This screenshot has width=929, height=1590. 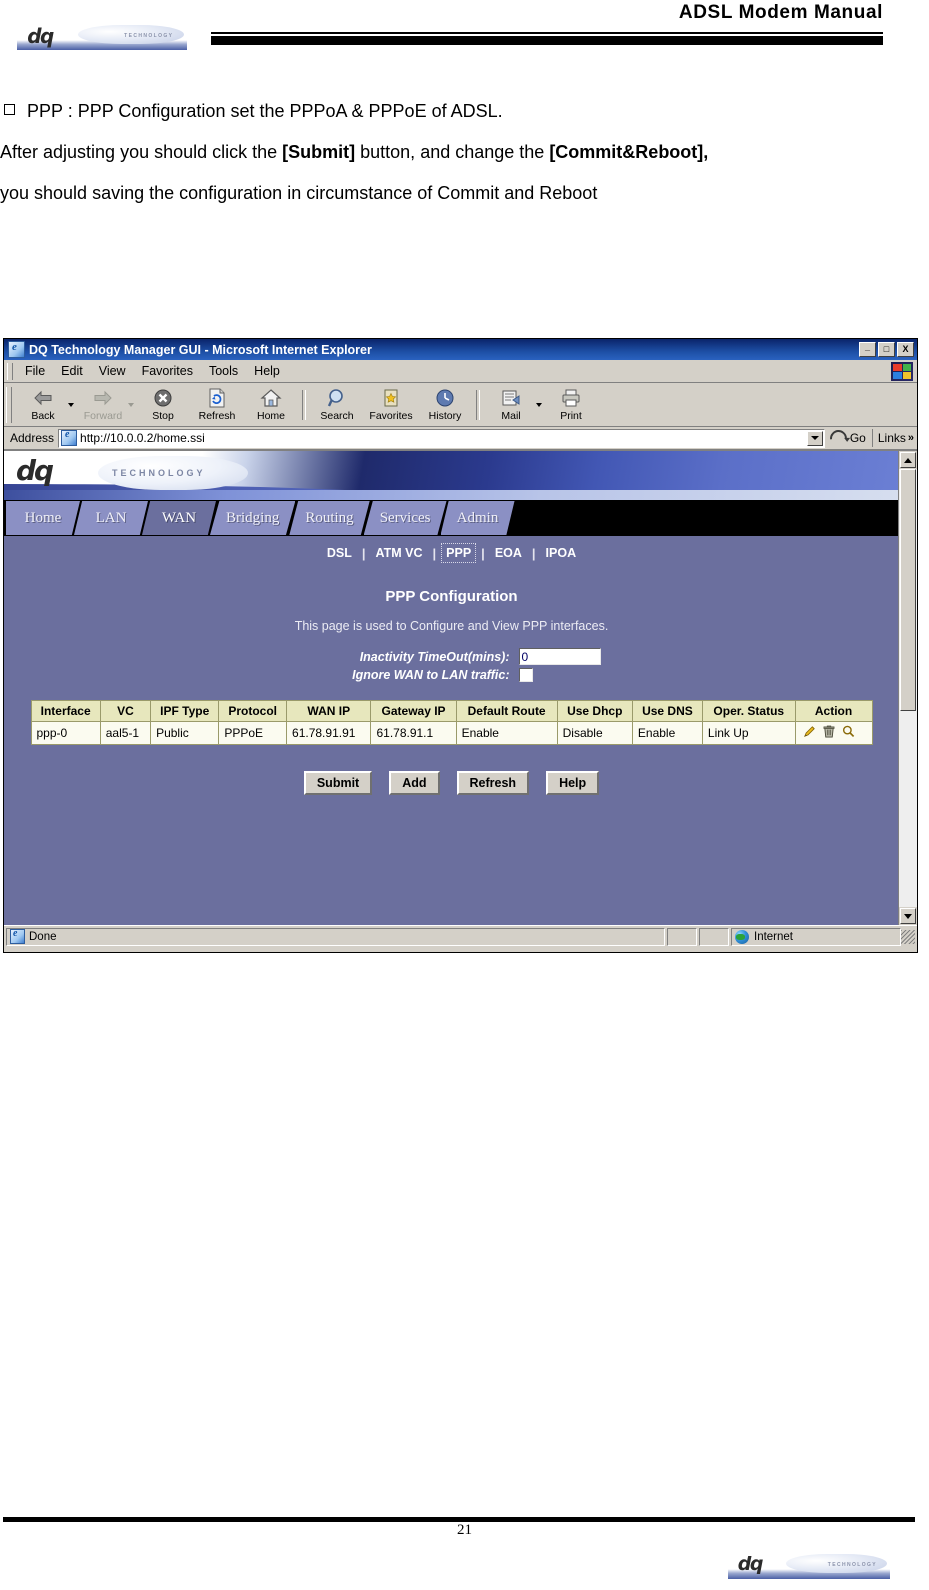 I want to click on scrollbar-track, so click(x=908, y=688).